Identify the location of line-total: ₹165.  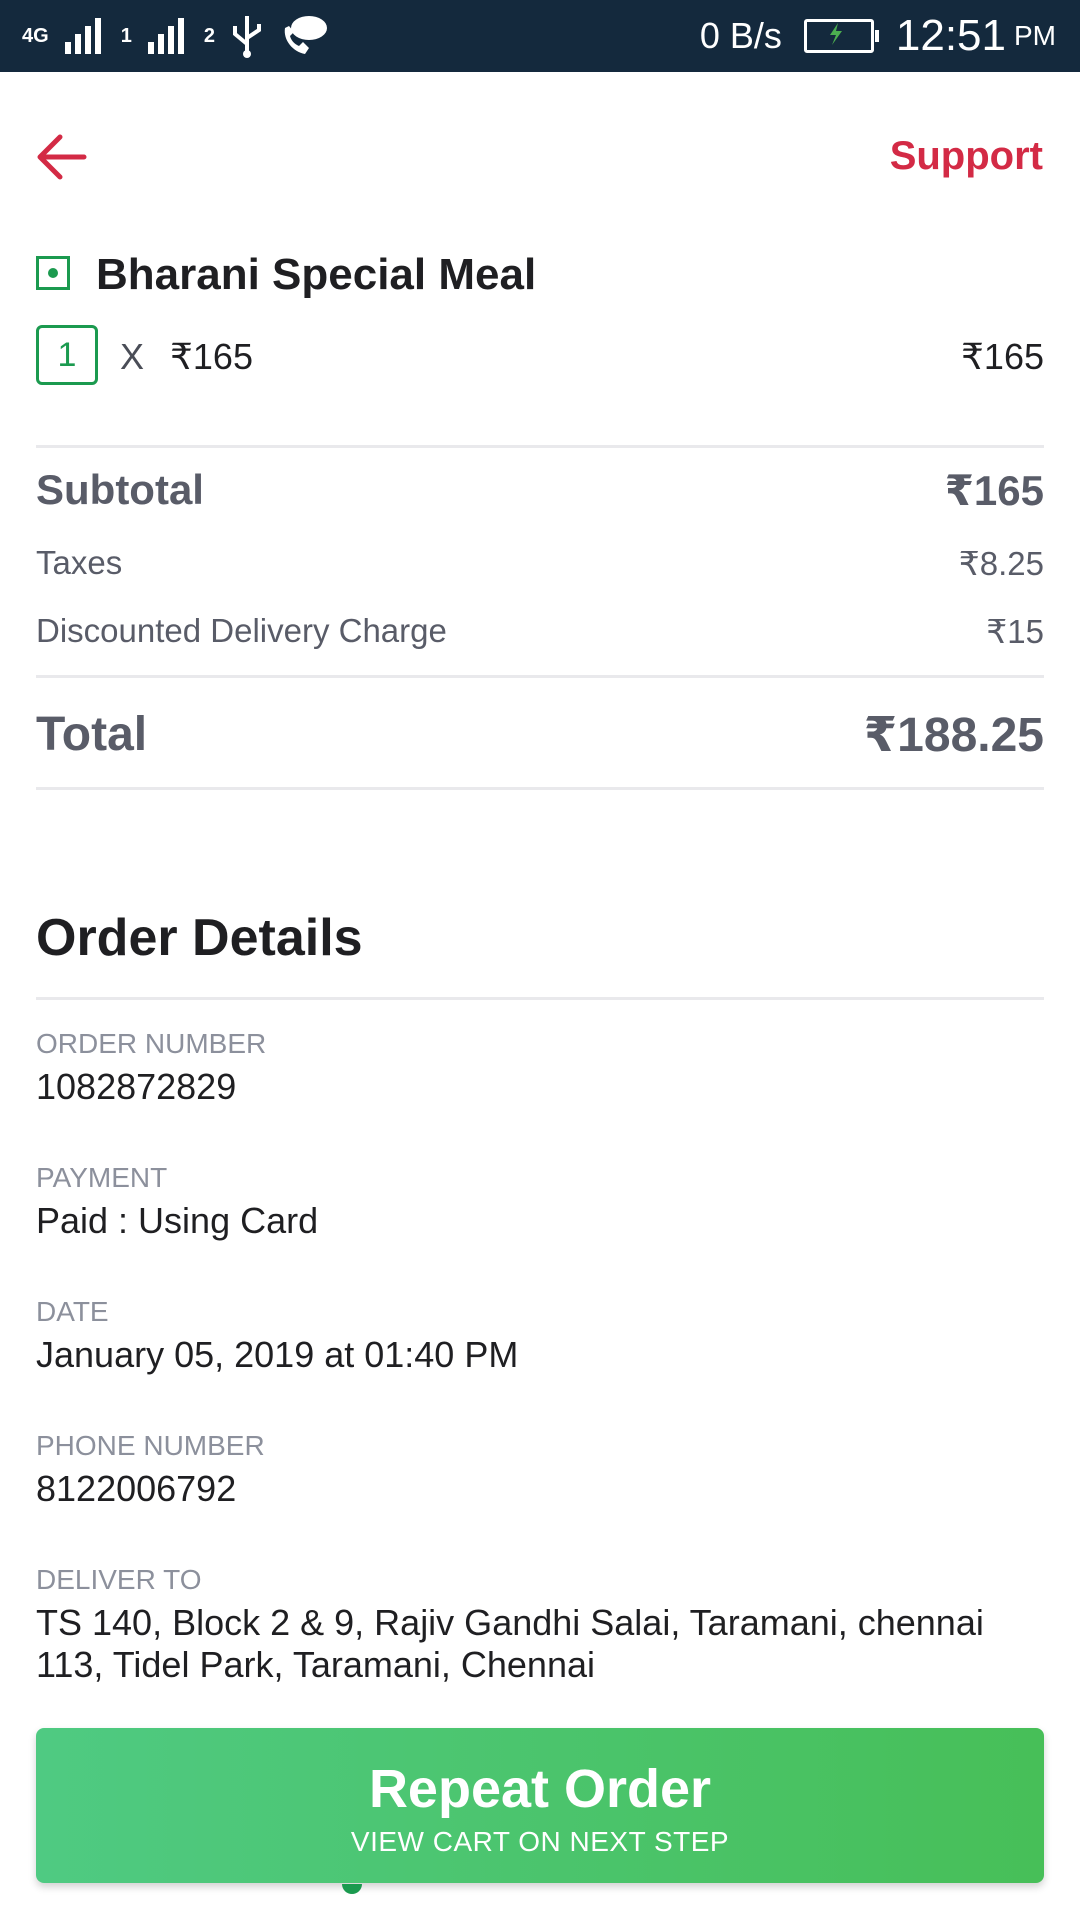
(1002, 356).